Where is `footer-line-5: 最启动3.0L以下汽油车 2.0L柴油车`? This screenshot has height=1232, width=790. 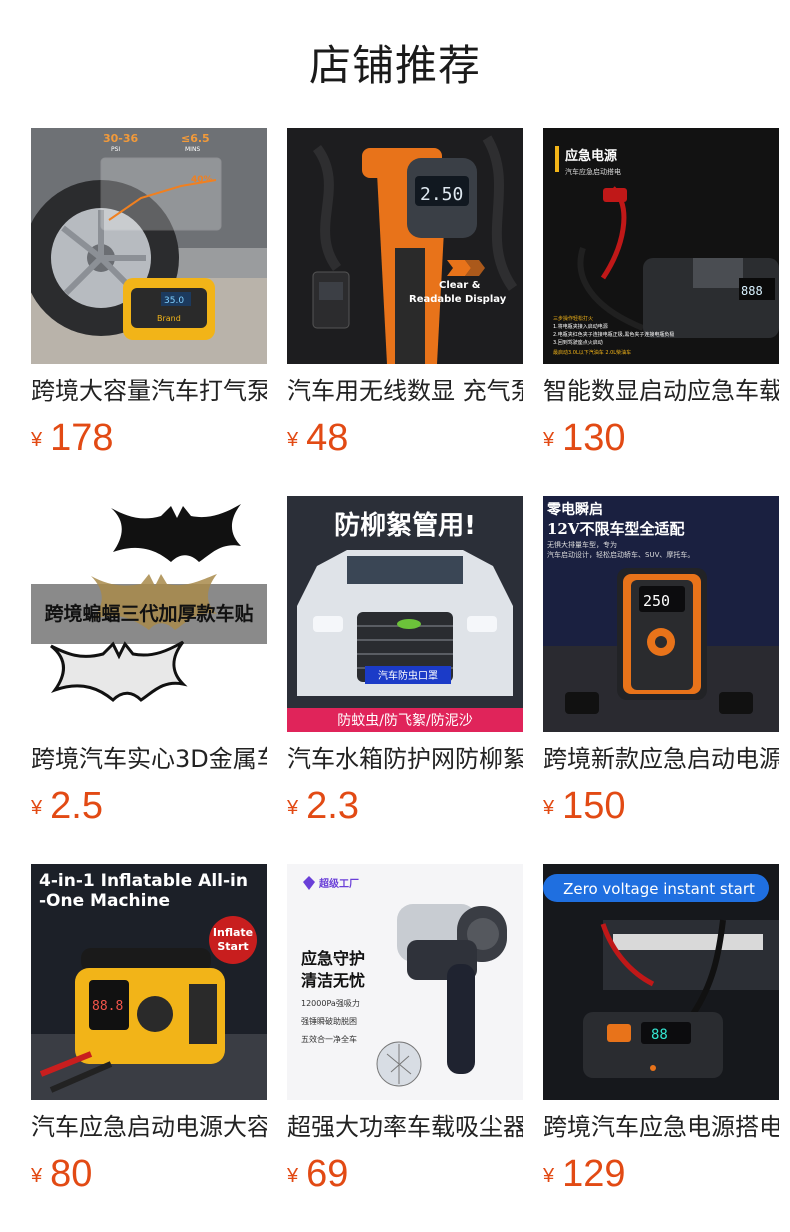
footer-line-5: 最启动3.0L以下汽油车 2.0L柴油车 is located at coordinates (592, 352).